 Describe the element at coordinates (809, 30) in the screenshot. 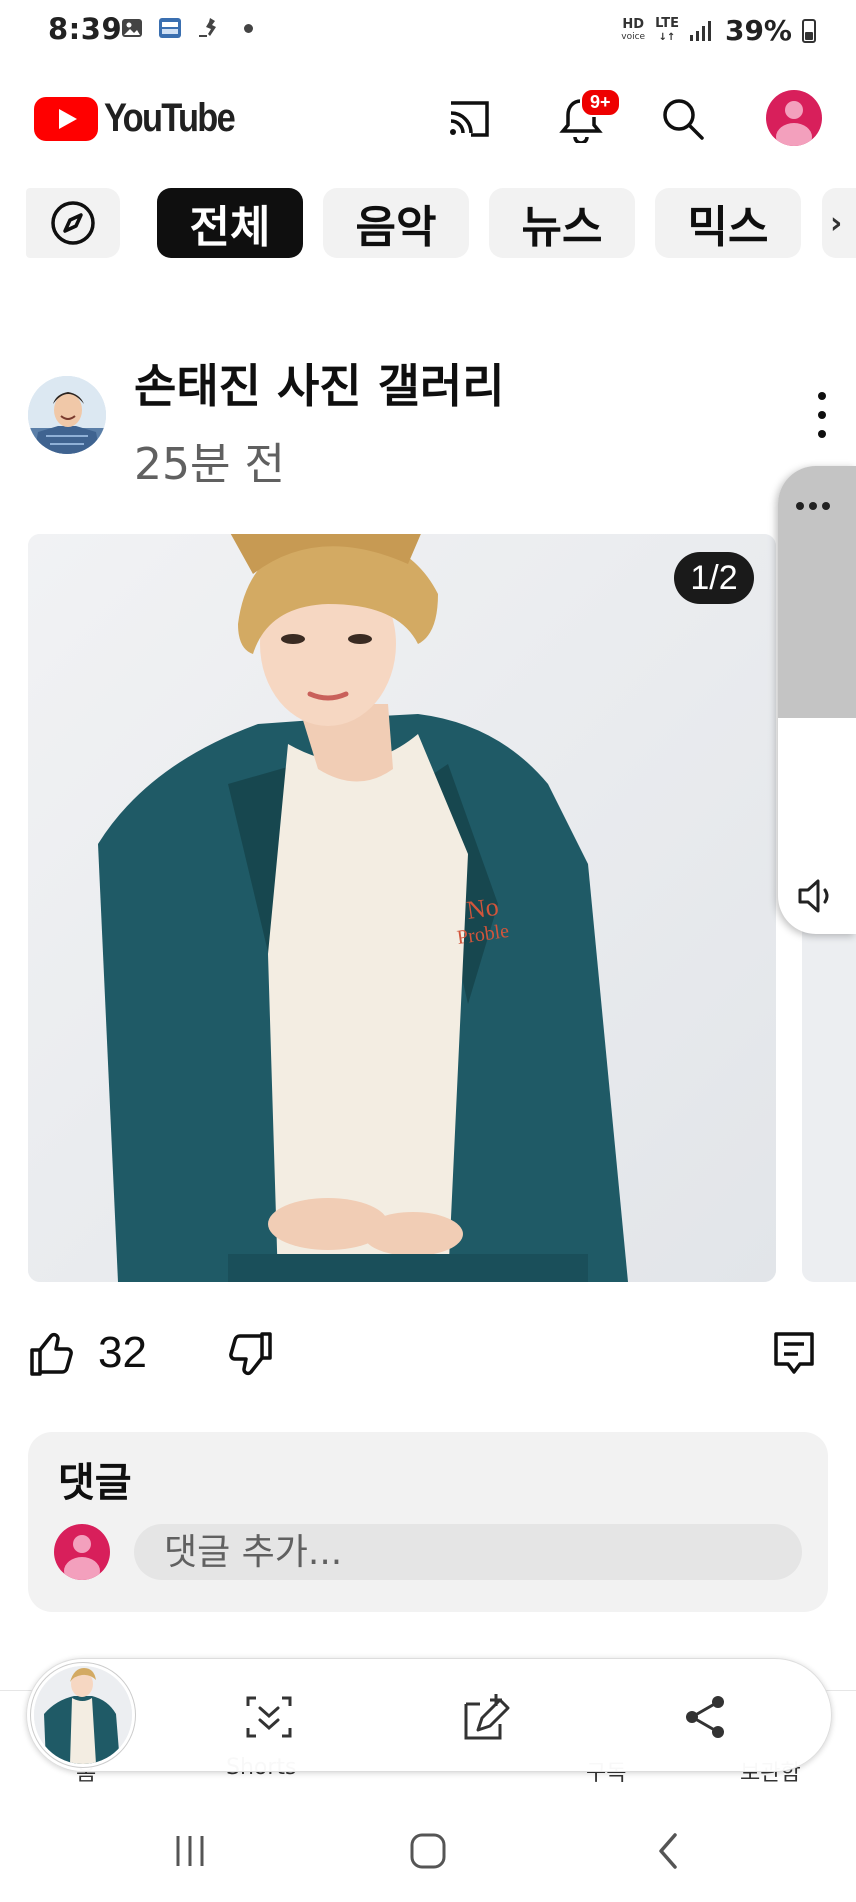

I see `battery-icon` at that location.